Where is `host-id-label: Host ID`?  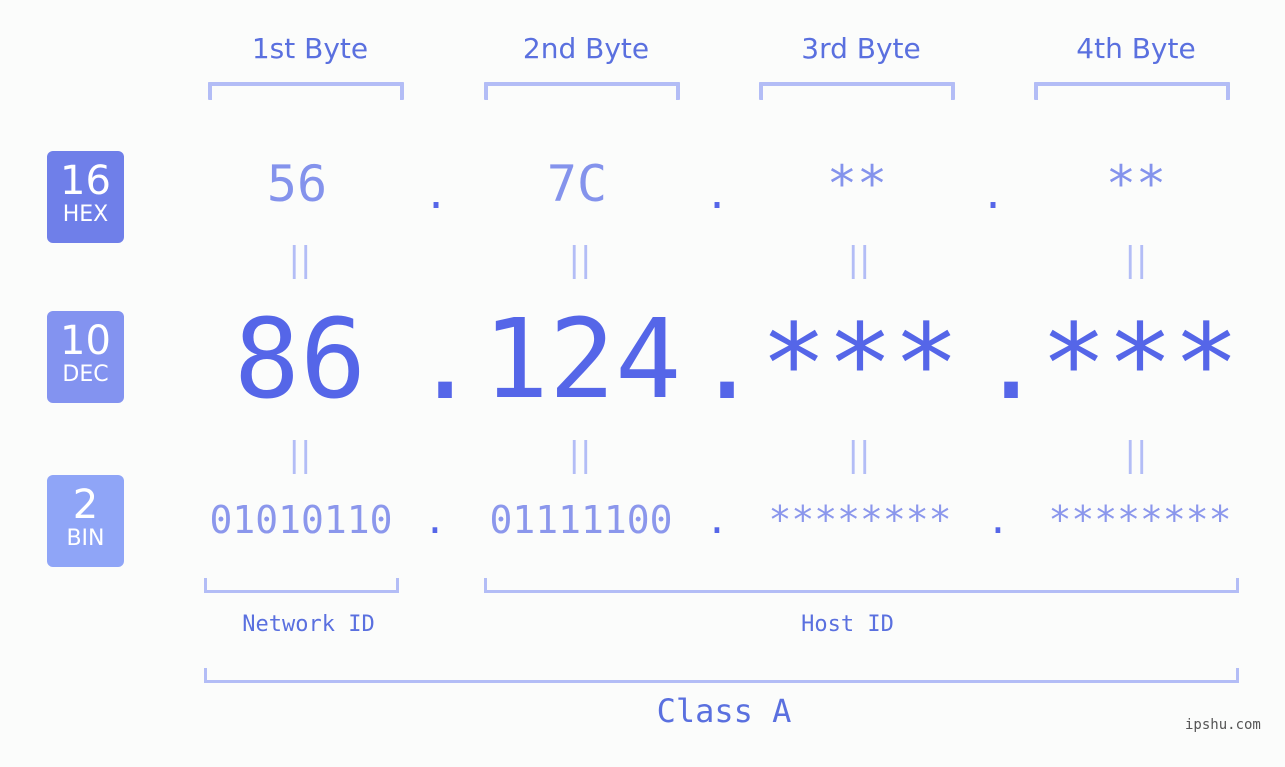
host-id-label: Host ID is located at coordinates (847, 624).